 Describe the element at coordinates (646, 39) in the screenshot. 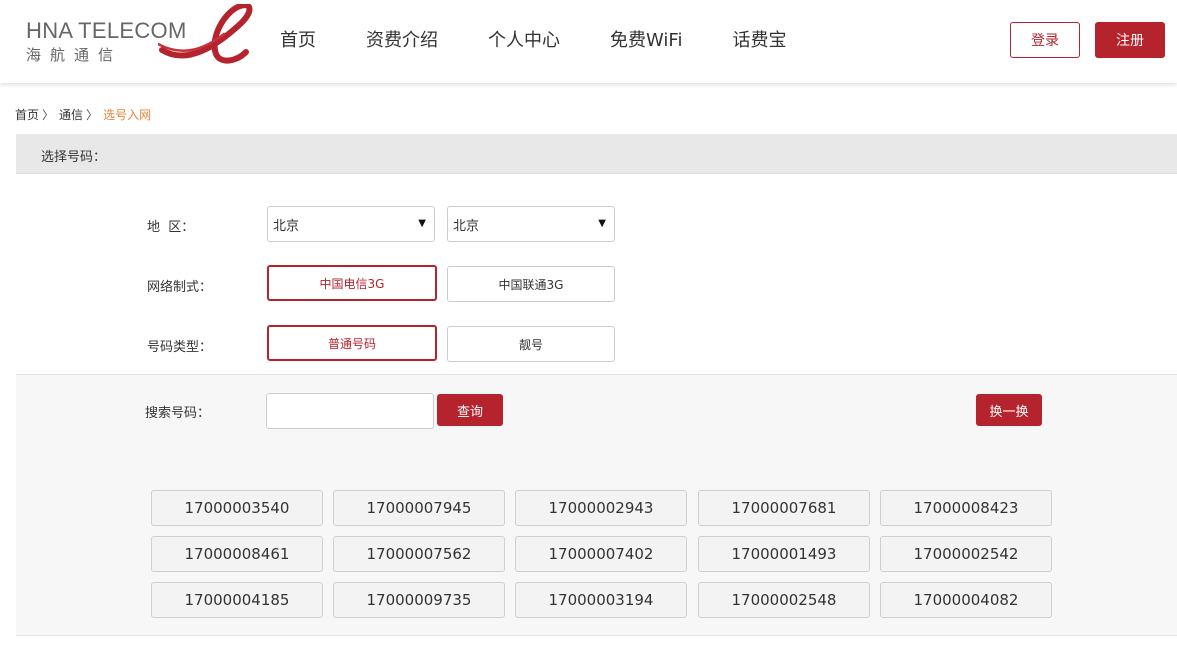

I see `nav-free-wifi: 免费WiFi` at that location.